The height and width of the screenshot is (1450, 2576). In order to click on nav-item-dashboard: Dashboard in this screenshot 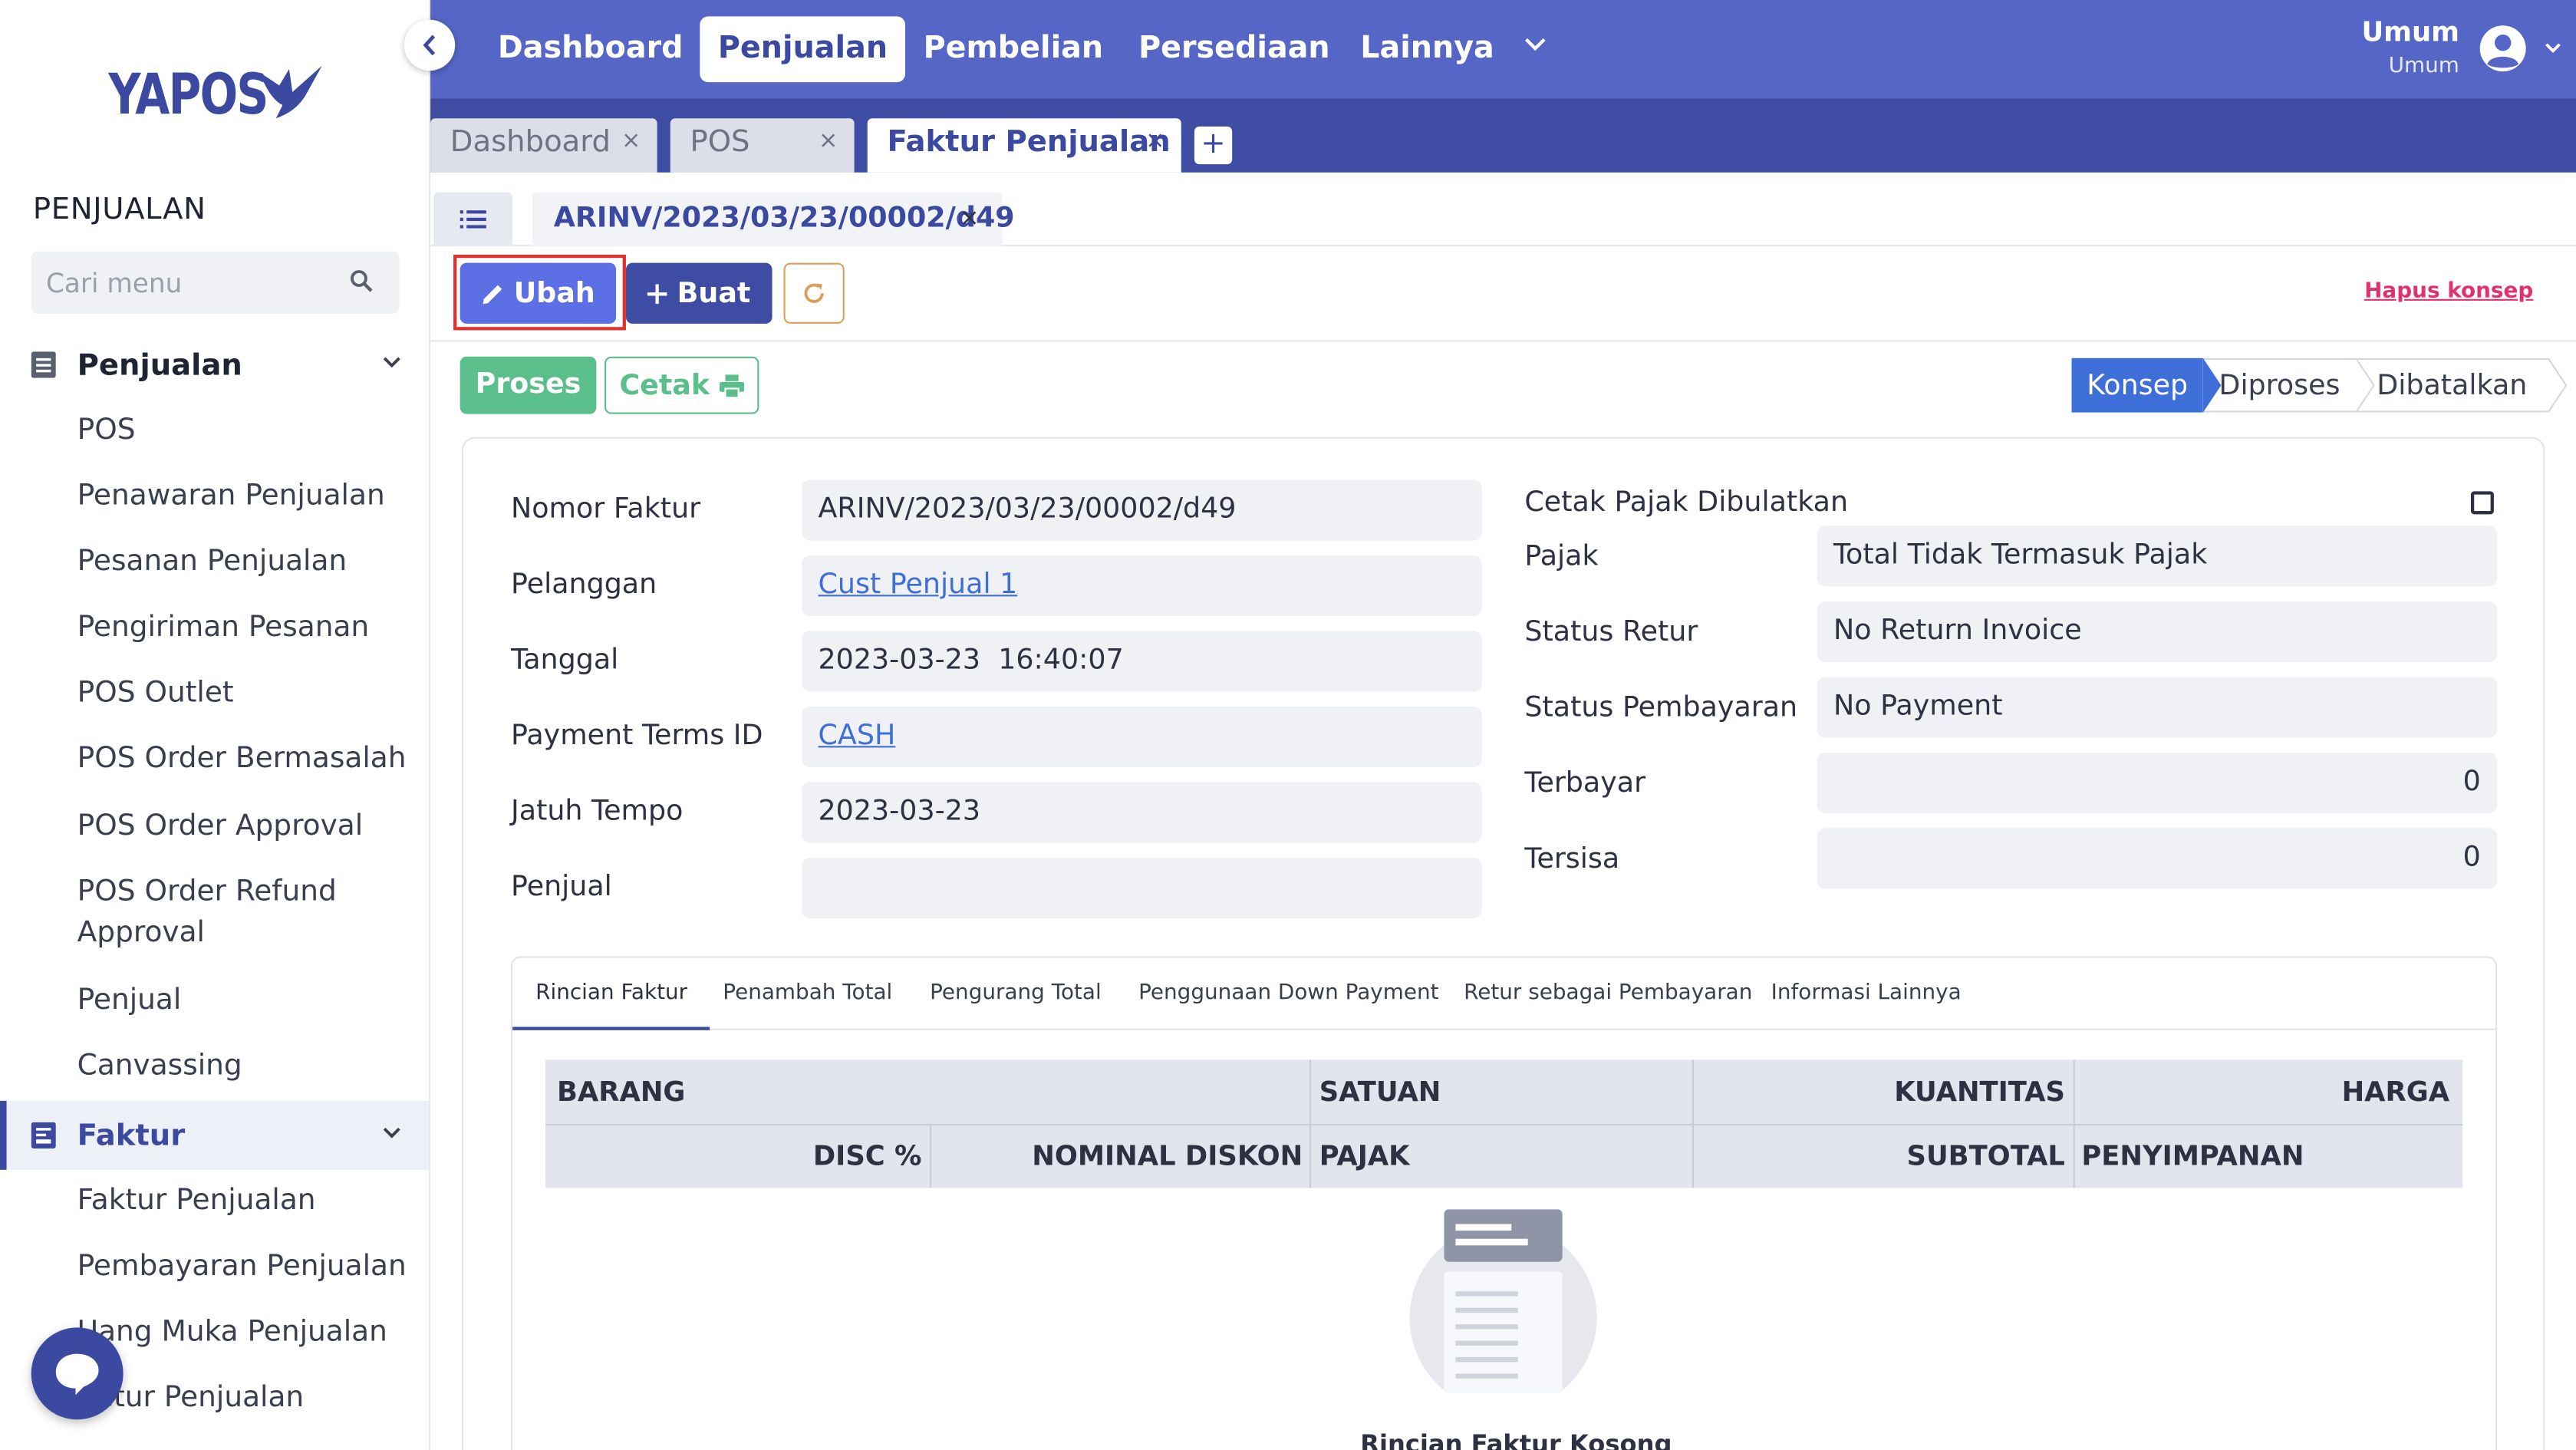, I will do `click(590, 49)`.